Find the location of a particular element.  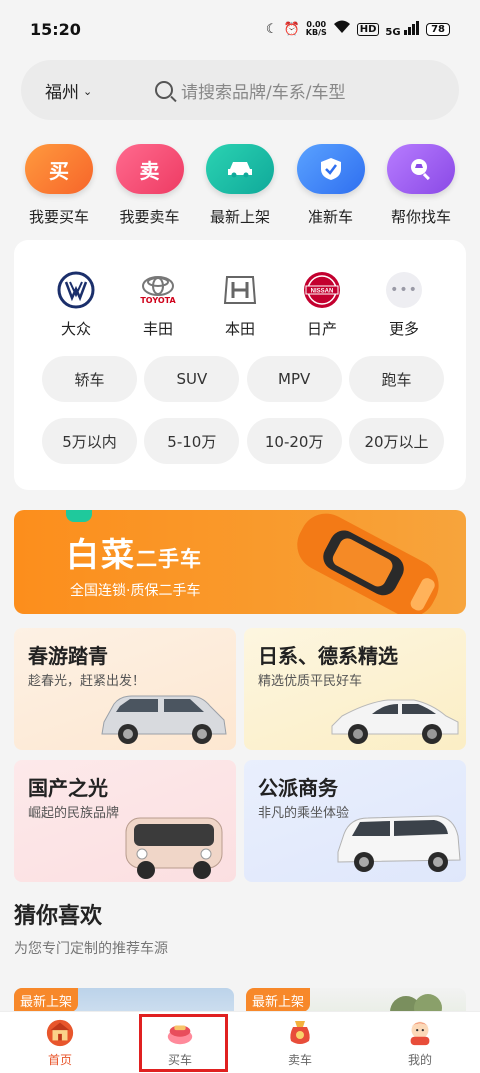

brand-row: 大众 TOYOTA 丰田 本田 NISSAN 日产 ••• 更多 is located at coordinates (240, 304).